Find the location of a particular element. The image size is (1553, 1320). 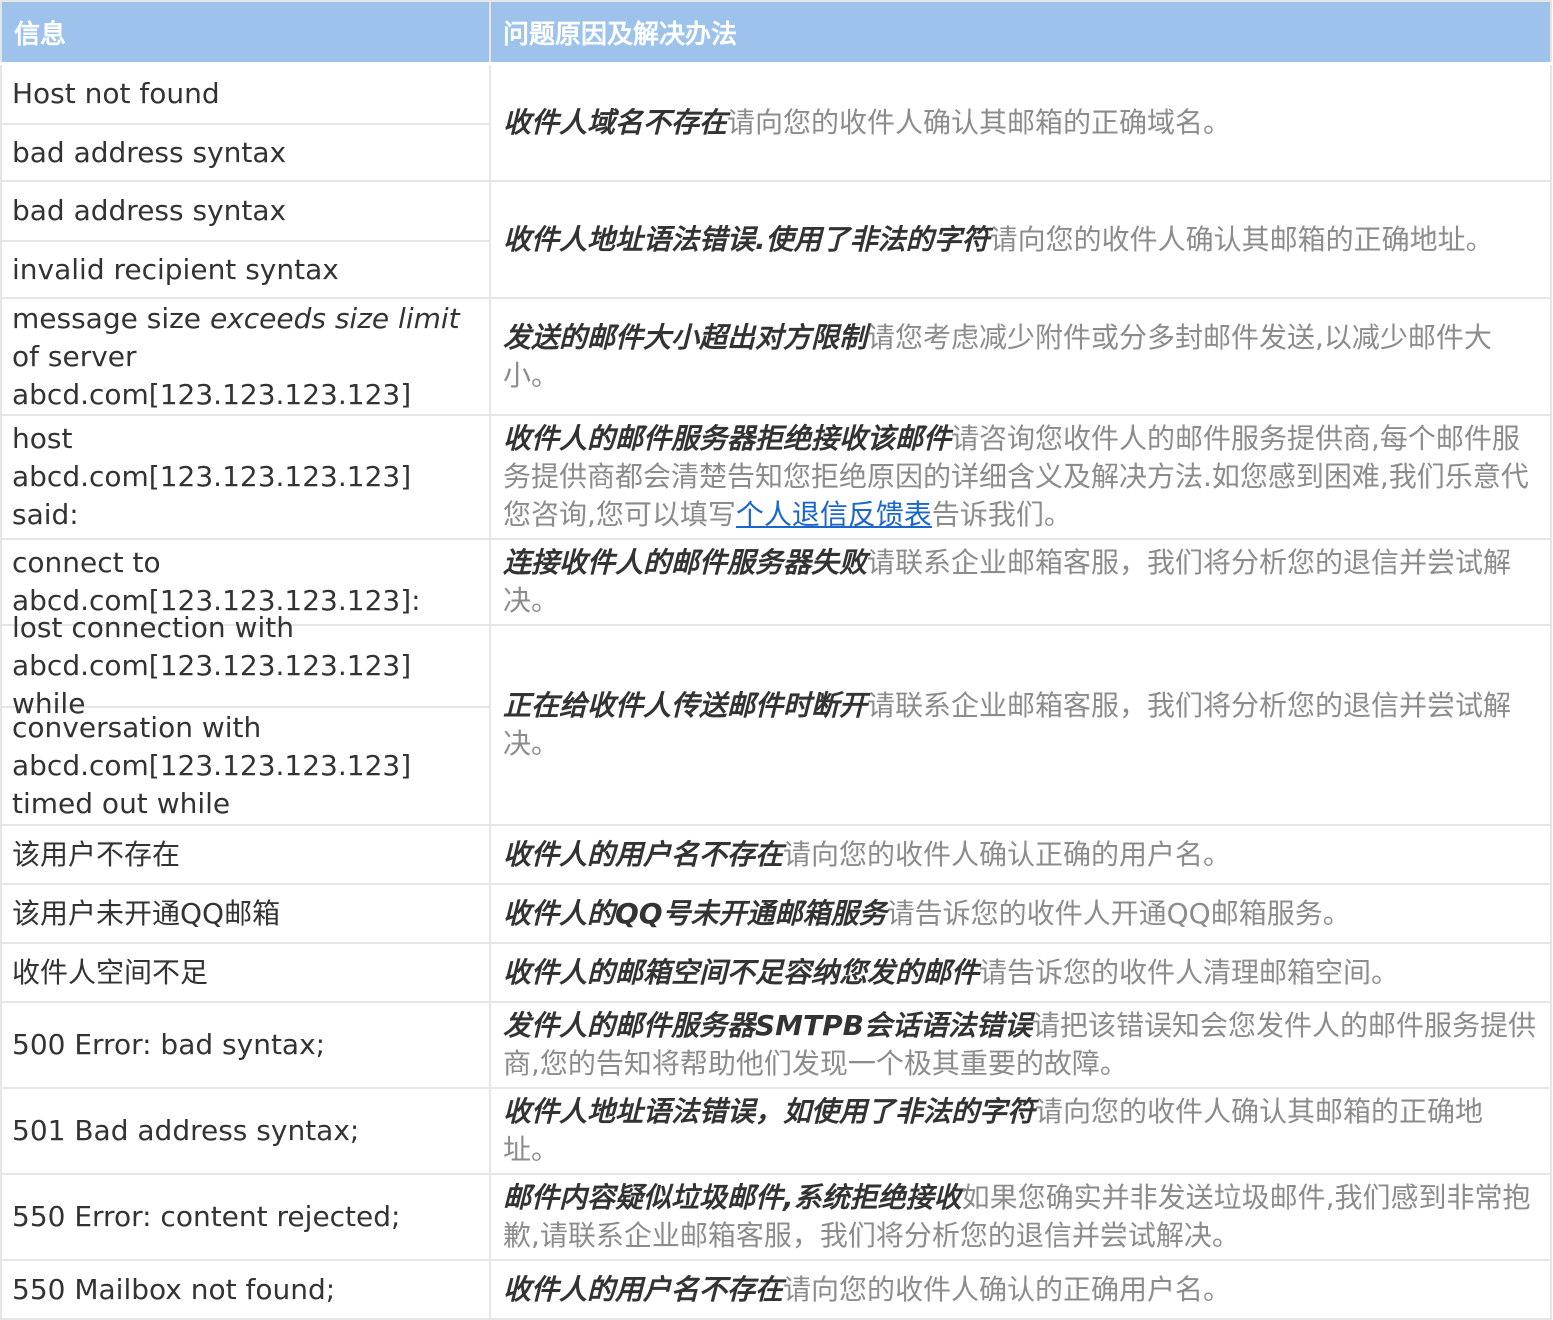

info-cell: 该用户未开通QQ邮箱 is located at coordinates (245, 913).